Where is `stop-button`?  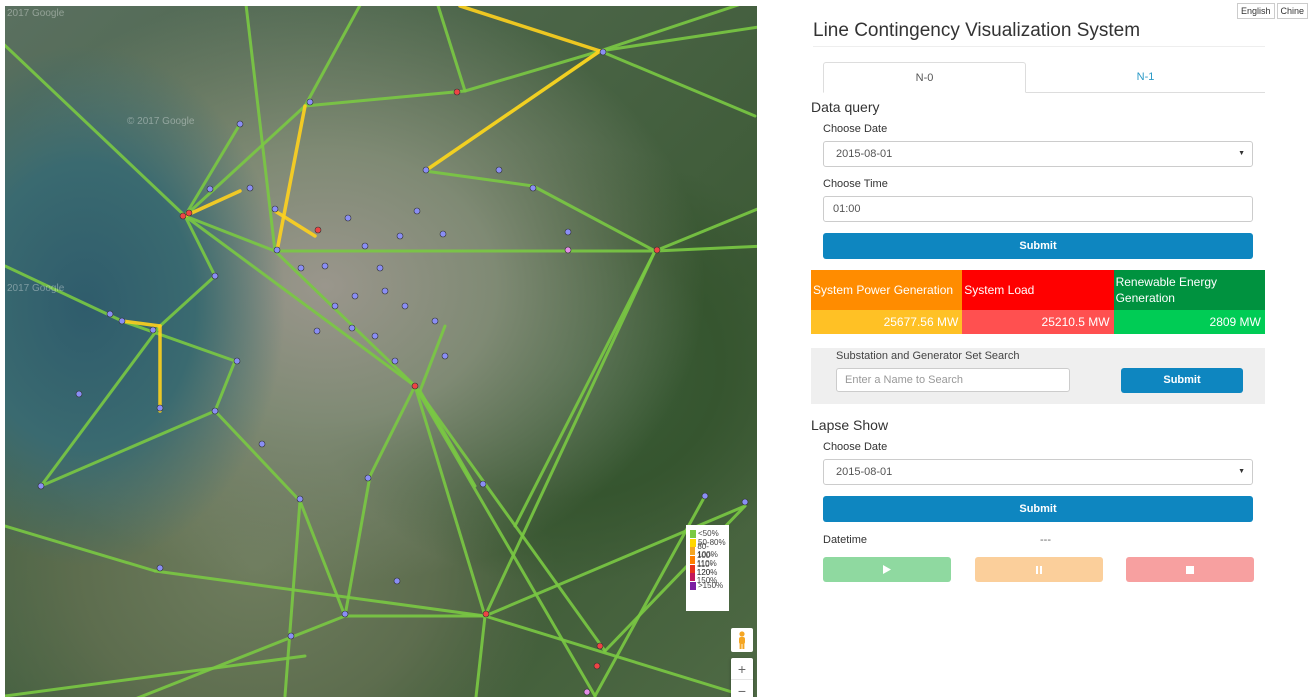
stop-button is located at coordinates (1190, 569).